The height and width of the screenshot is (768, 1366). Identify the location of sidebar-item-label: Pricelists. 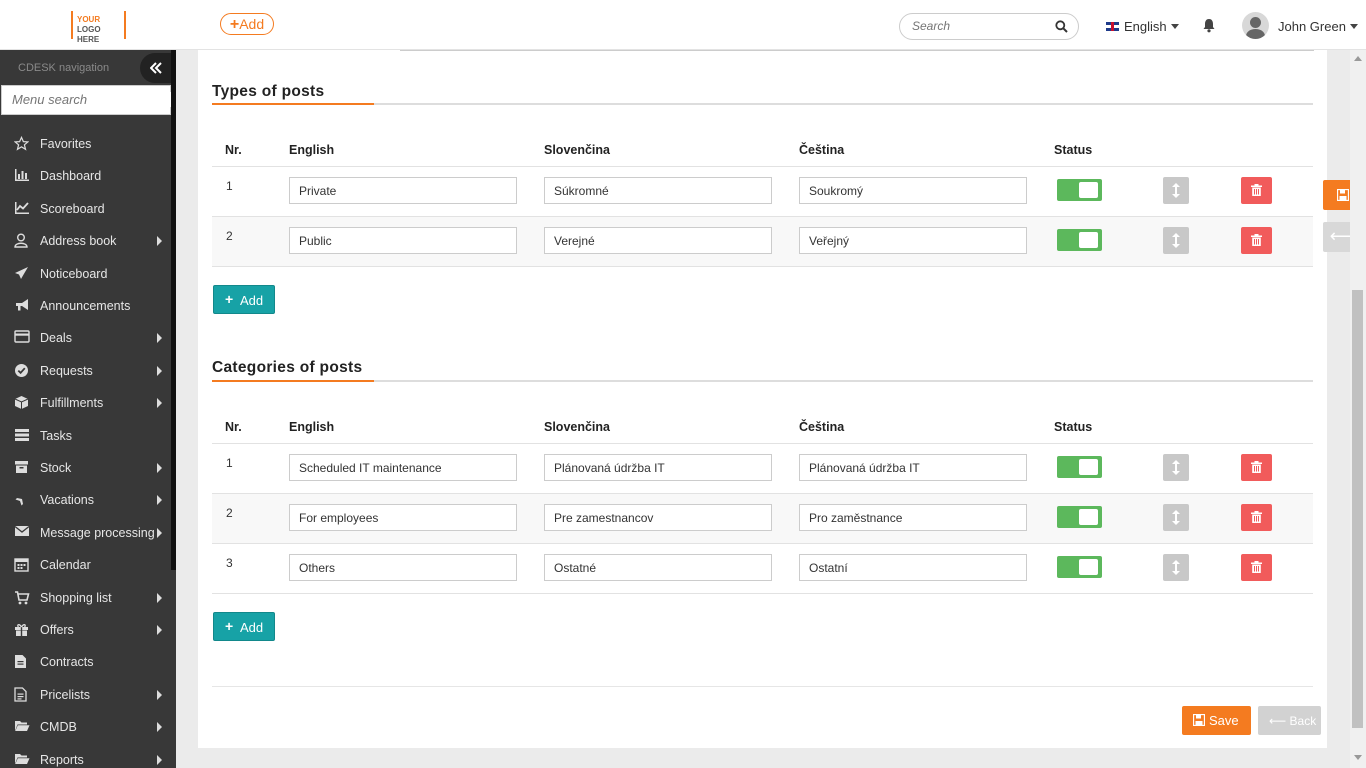
(65, 694).